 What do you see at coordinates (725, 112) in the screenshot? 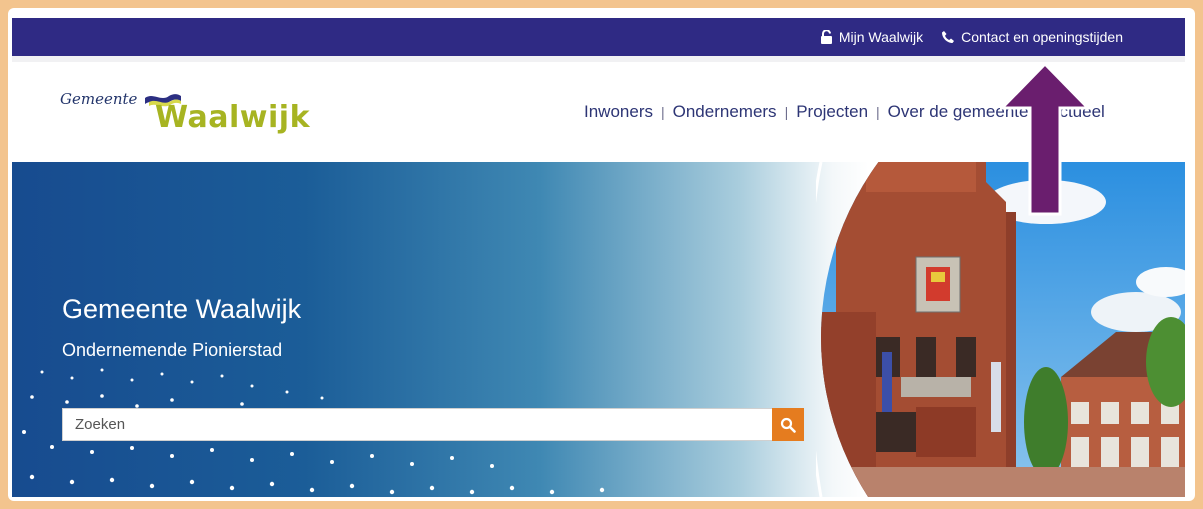
I see `nav-item-ondernemers: Ondernemers` at bounding box center [725, 112].